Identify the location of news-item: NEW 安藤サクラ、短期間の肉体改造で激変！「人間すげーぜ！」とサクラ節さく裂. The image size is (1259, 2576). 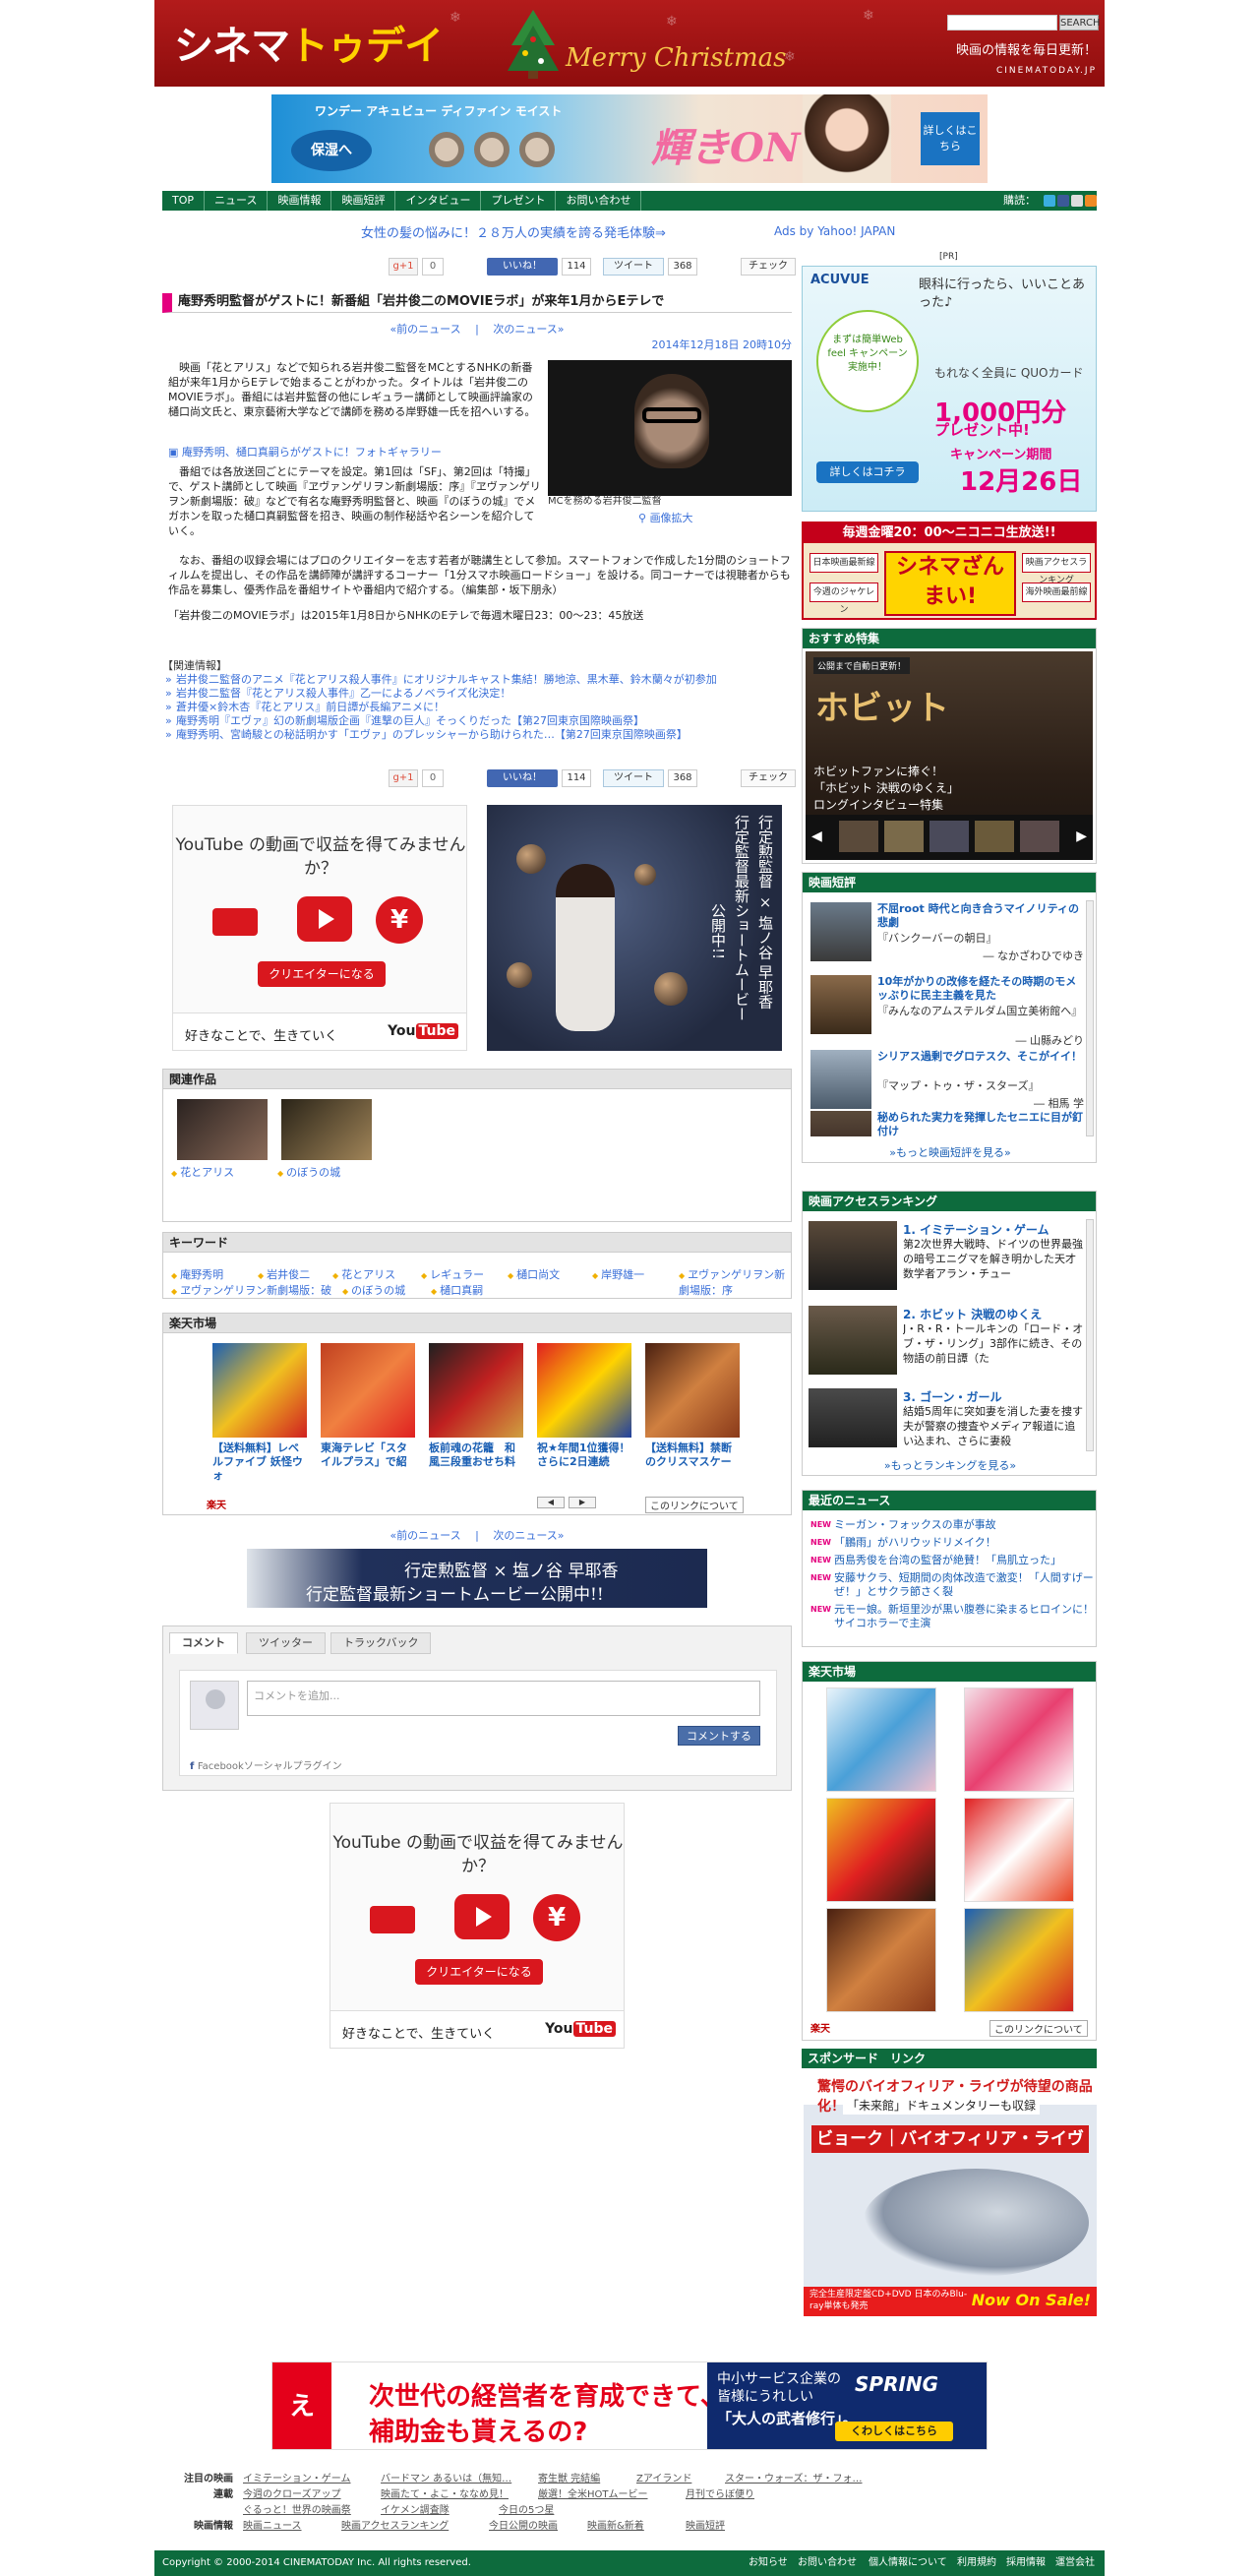
(953, 1585).